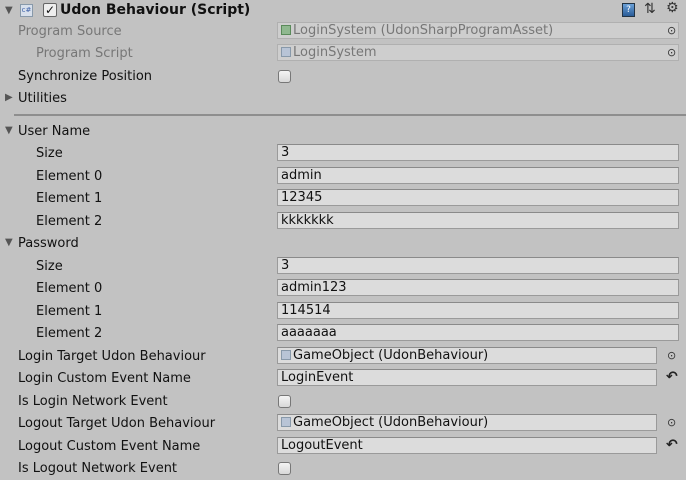 This screenshot has width=686, height=480. What do you see at coordinates (343, 402) in the screenshot?
I see `login-network-row: Is Login Network Event` at bounding box center [343, 402].